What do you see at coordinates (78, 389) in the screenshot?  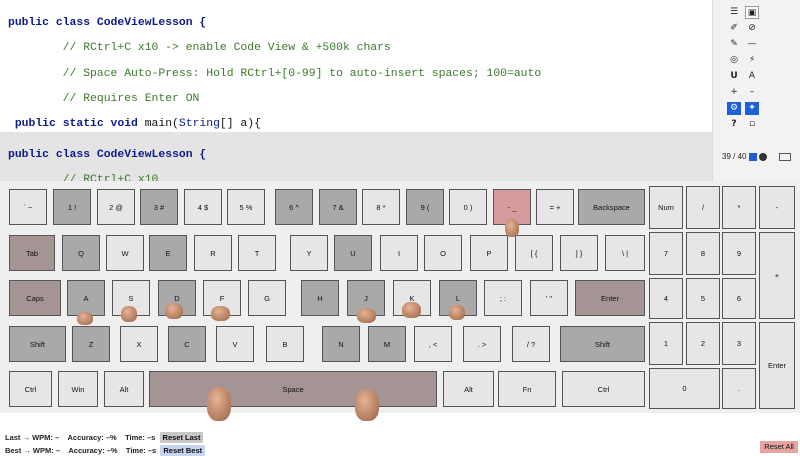 I see `key-win: Win` at bounding box center [78, 389].